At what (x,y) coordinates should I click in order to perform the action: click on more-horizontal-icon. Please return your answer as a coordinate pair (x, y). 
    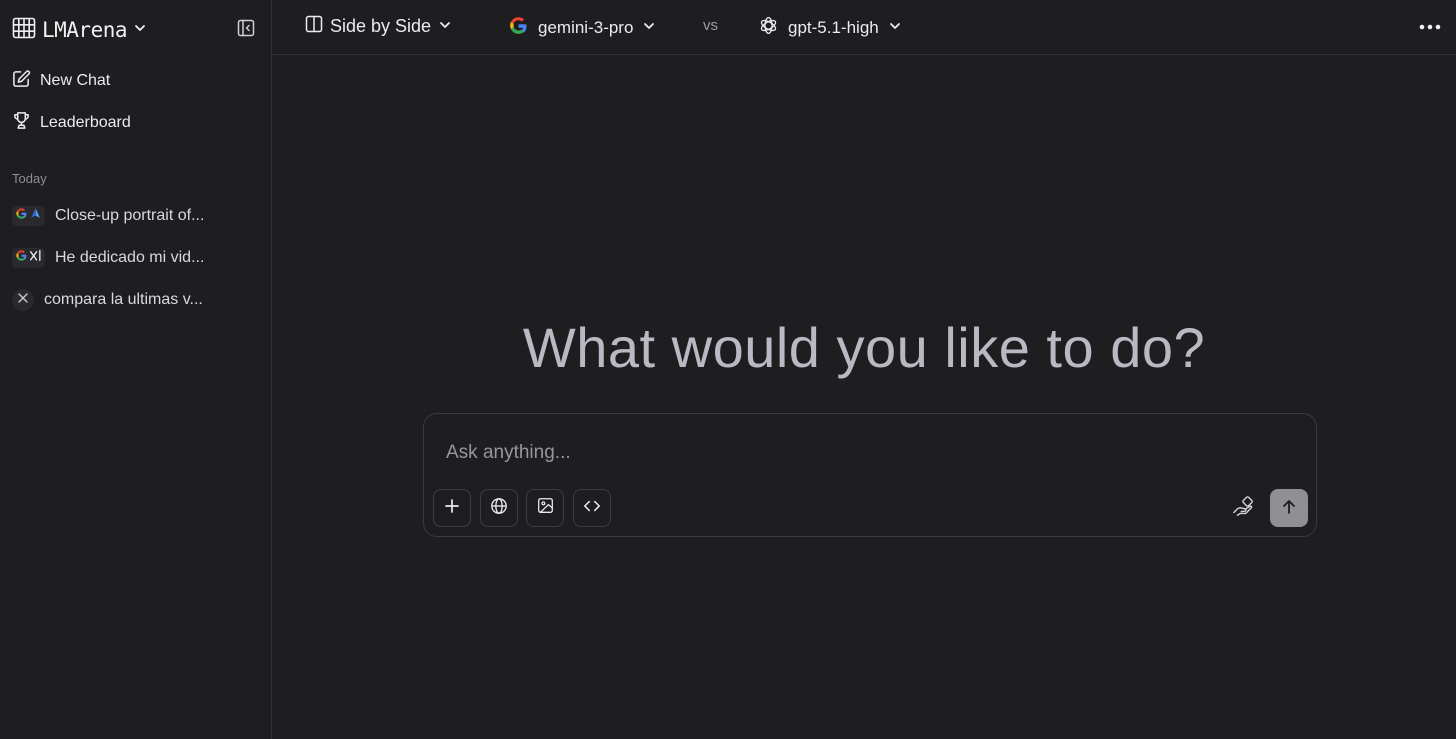
    Looking at the image, I should click on (1430, 26).